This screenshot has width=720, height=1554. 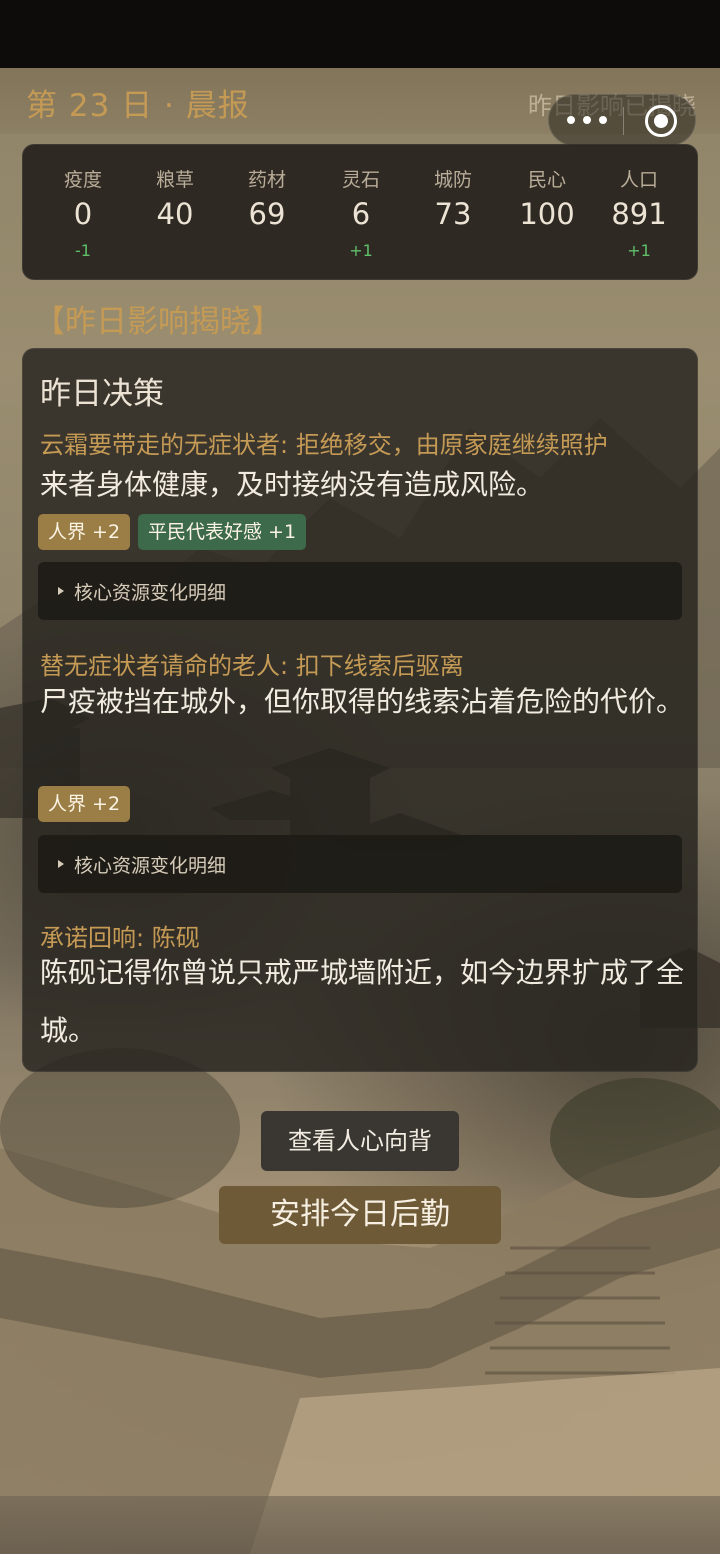 I want to click on stat-label: 民心, so click(x=546, y=180).